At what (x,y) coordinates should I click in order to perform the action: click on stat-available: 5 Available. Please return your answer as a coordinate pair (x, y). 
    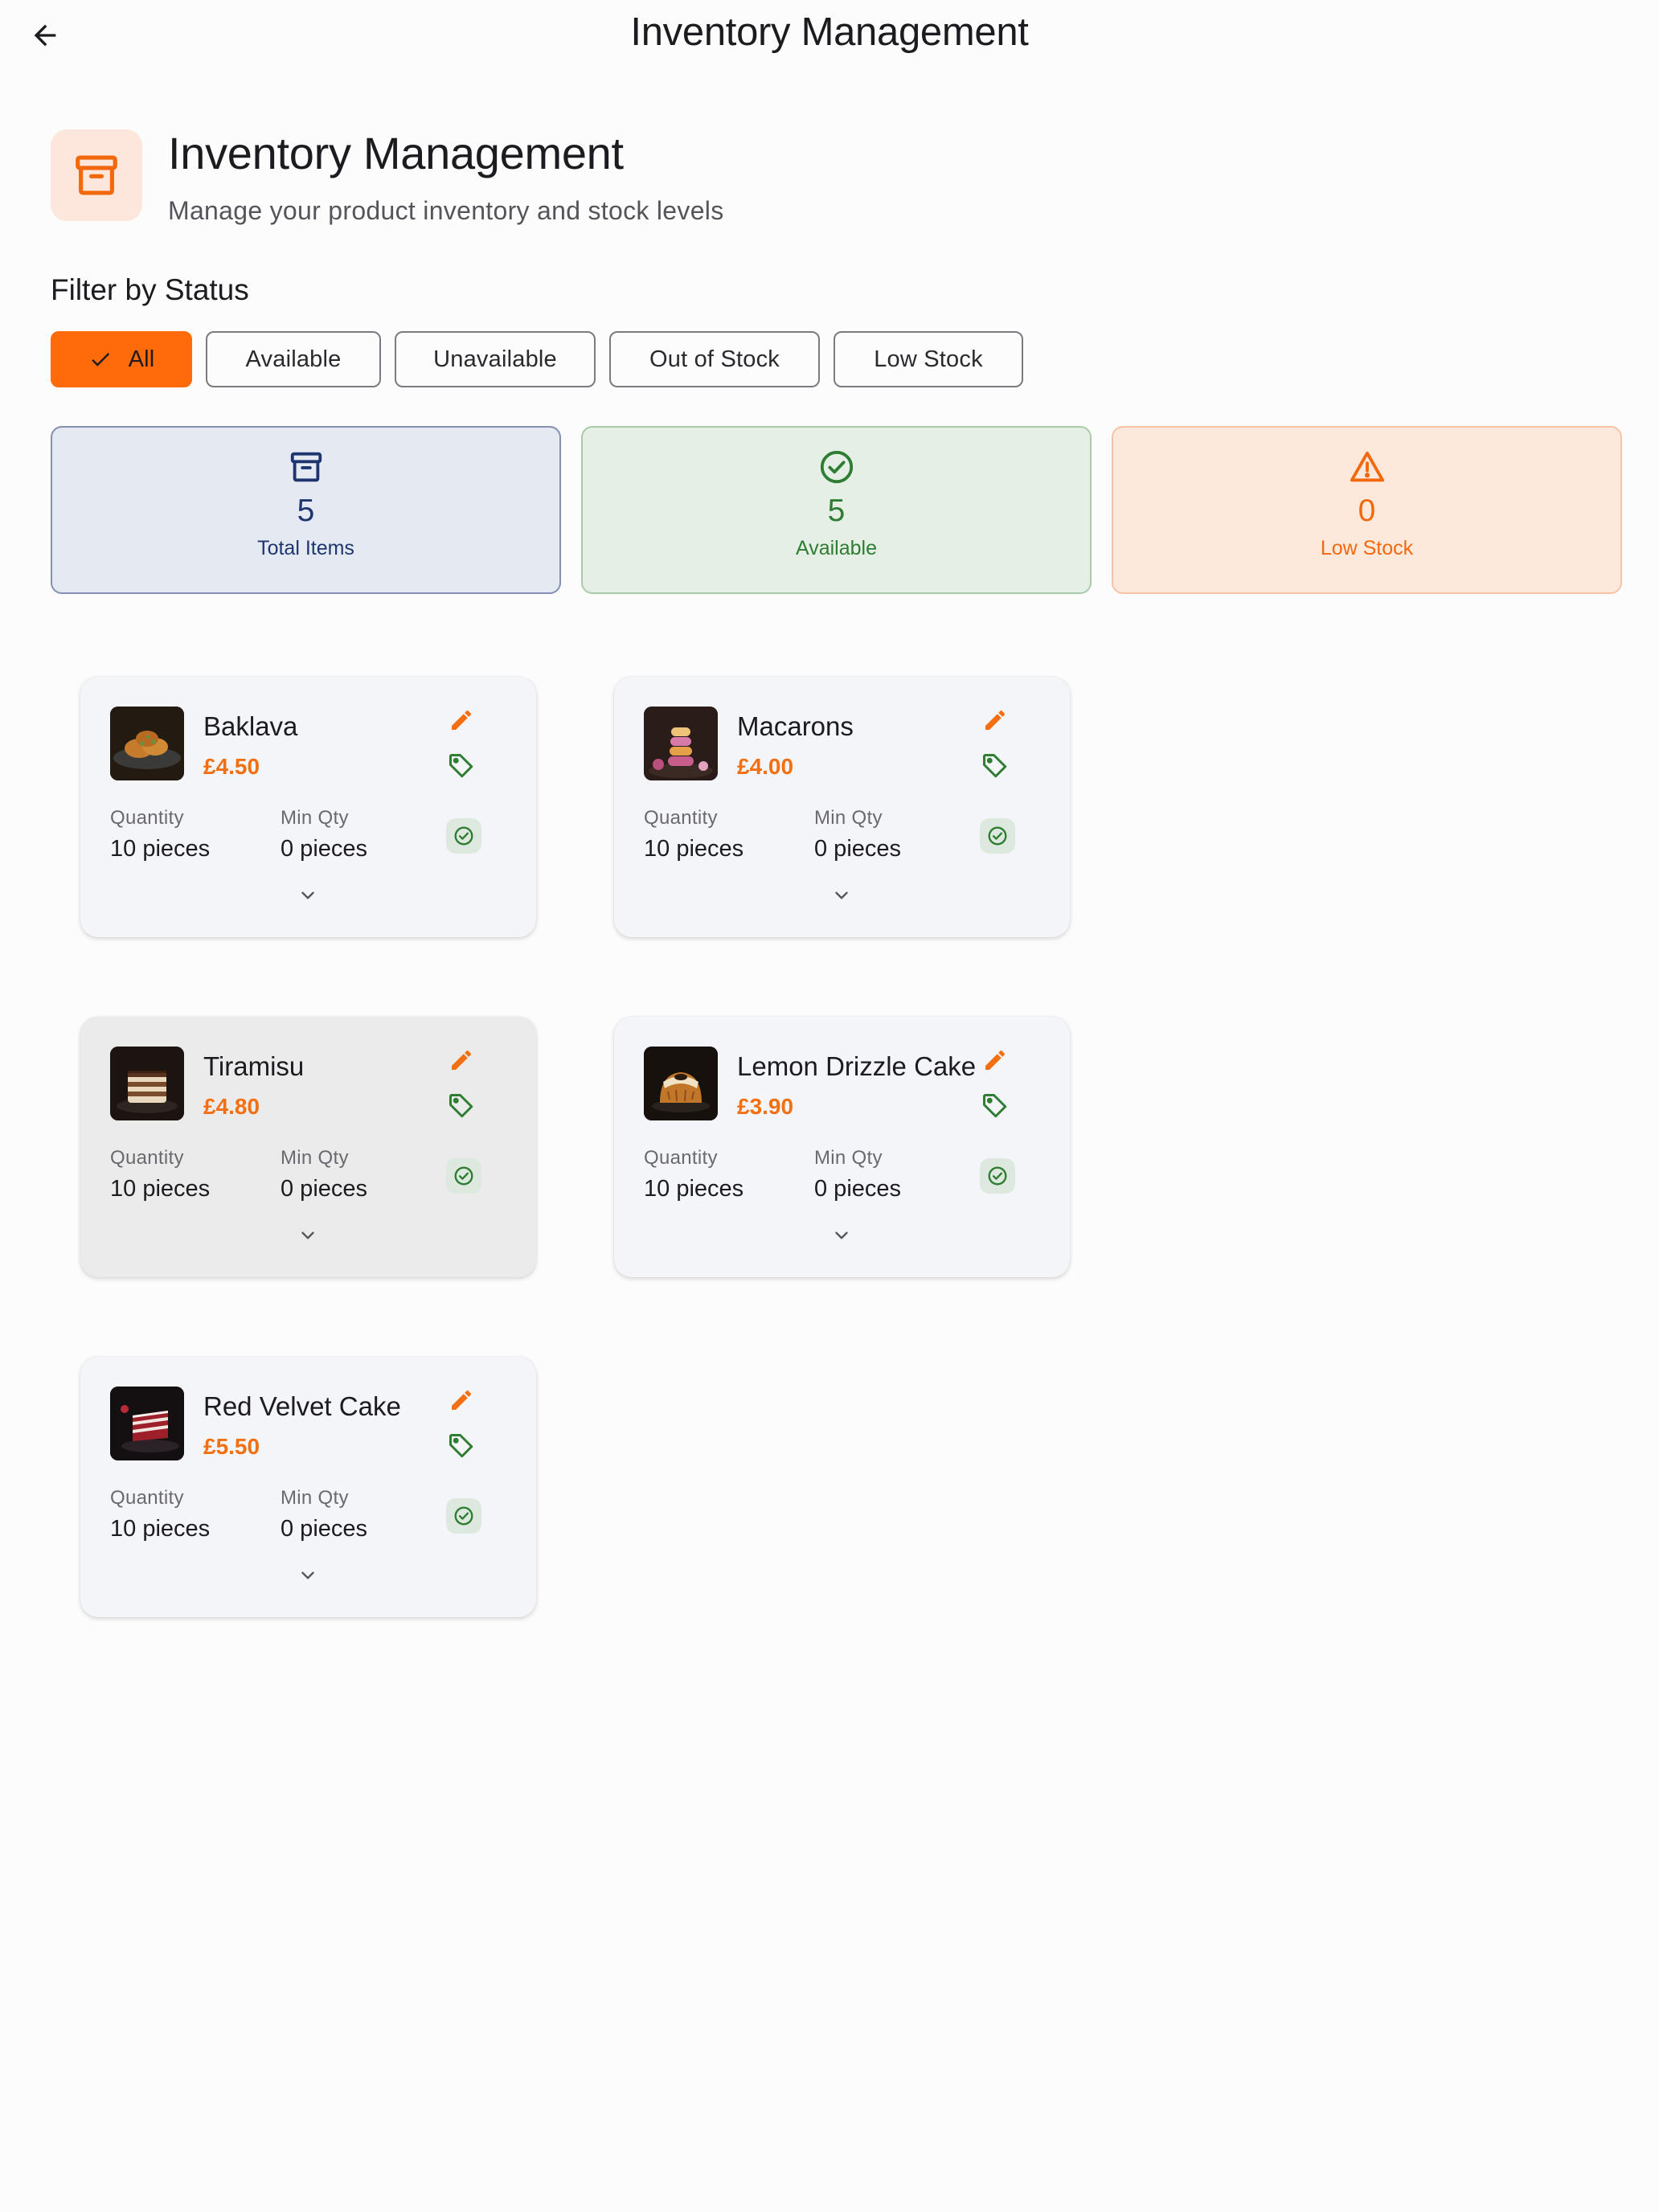
    Looking at the image, I should click on (836, 510).